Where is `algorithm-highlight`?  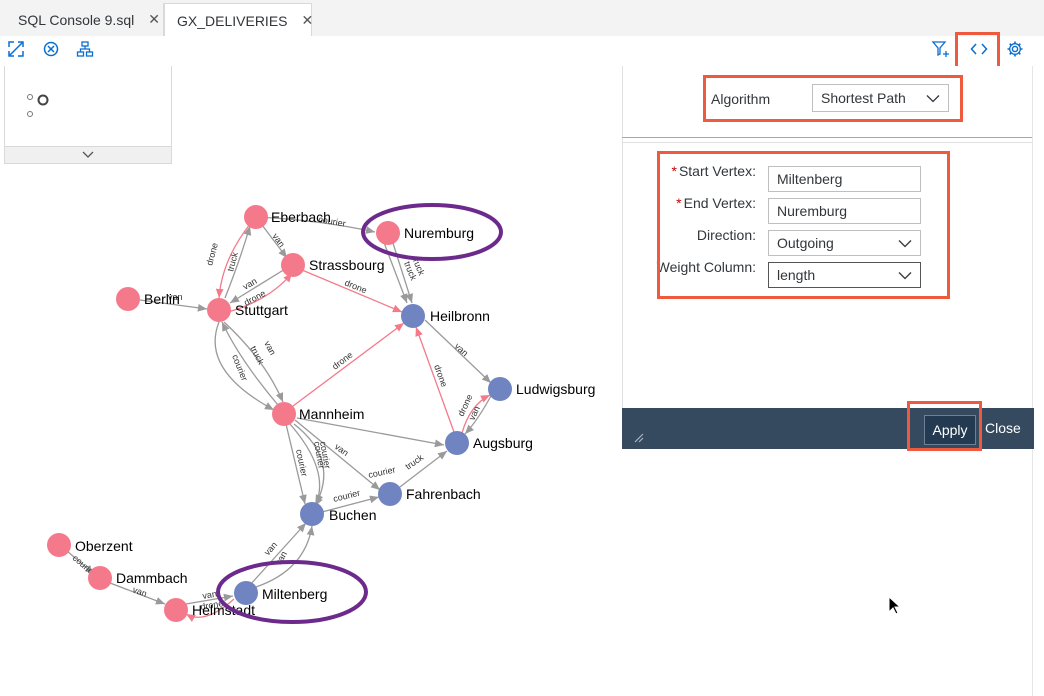 algorithm-highlight is located at coordinates (833, 98).